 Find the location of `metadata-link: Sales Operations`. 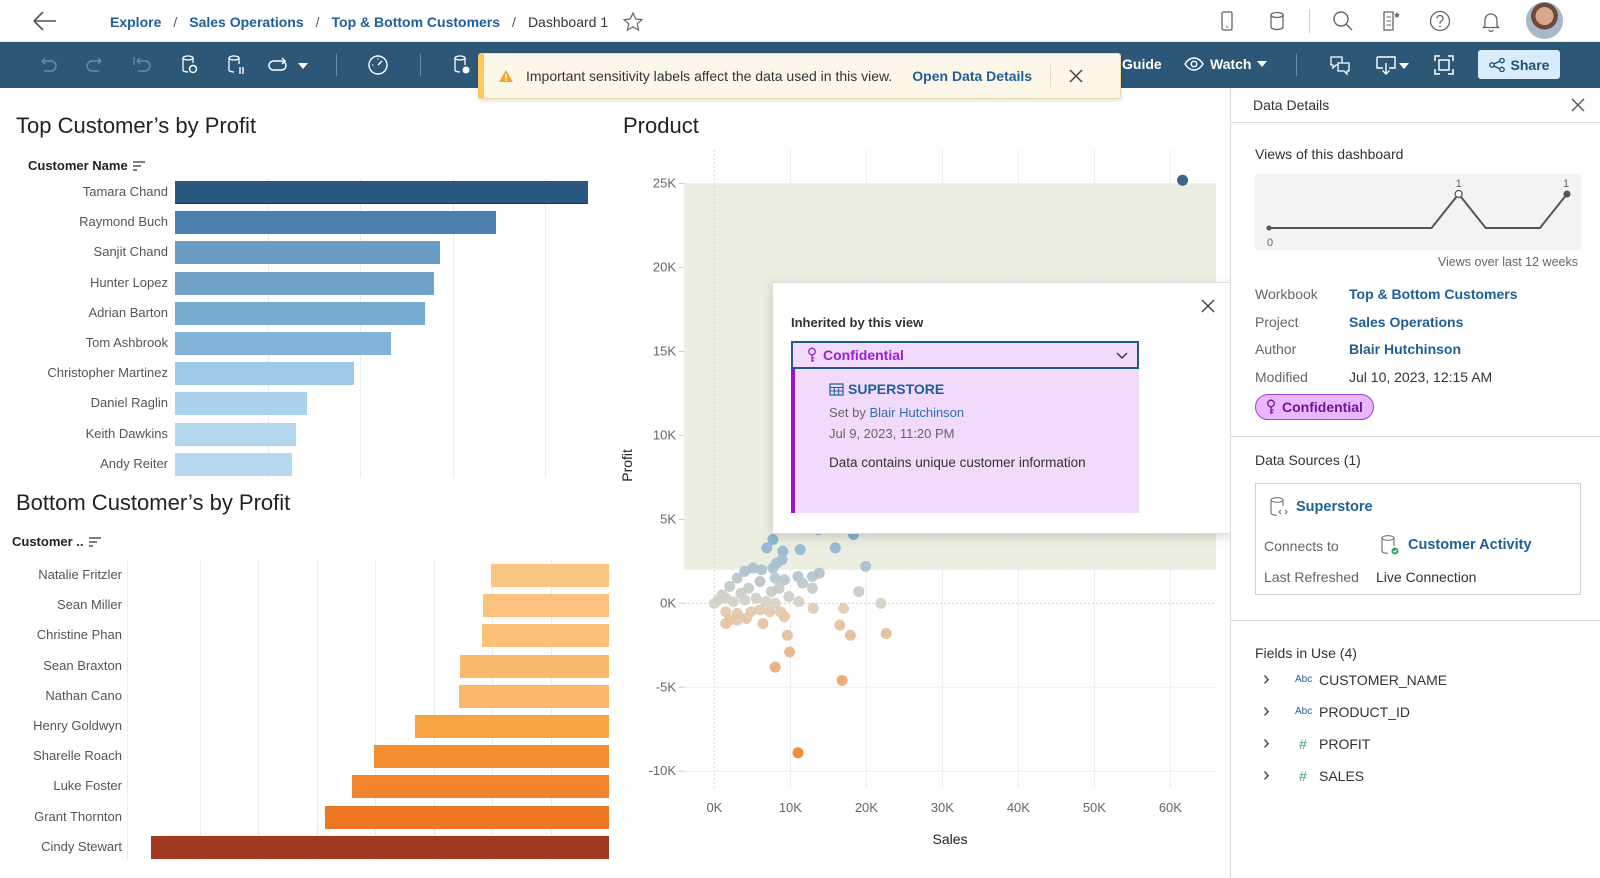

metadata-link: Sales Operations is located at coordinates (1406, 322).